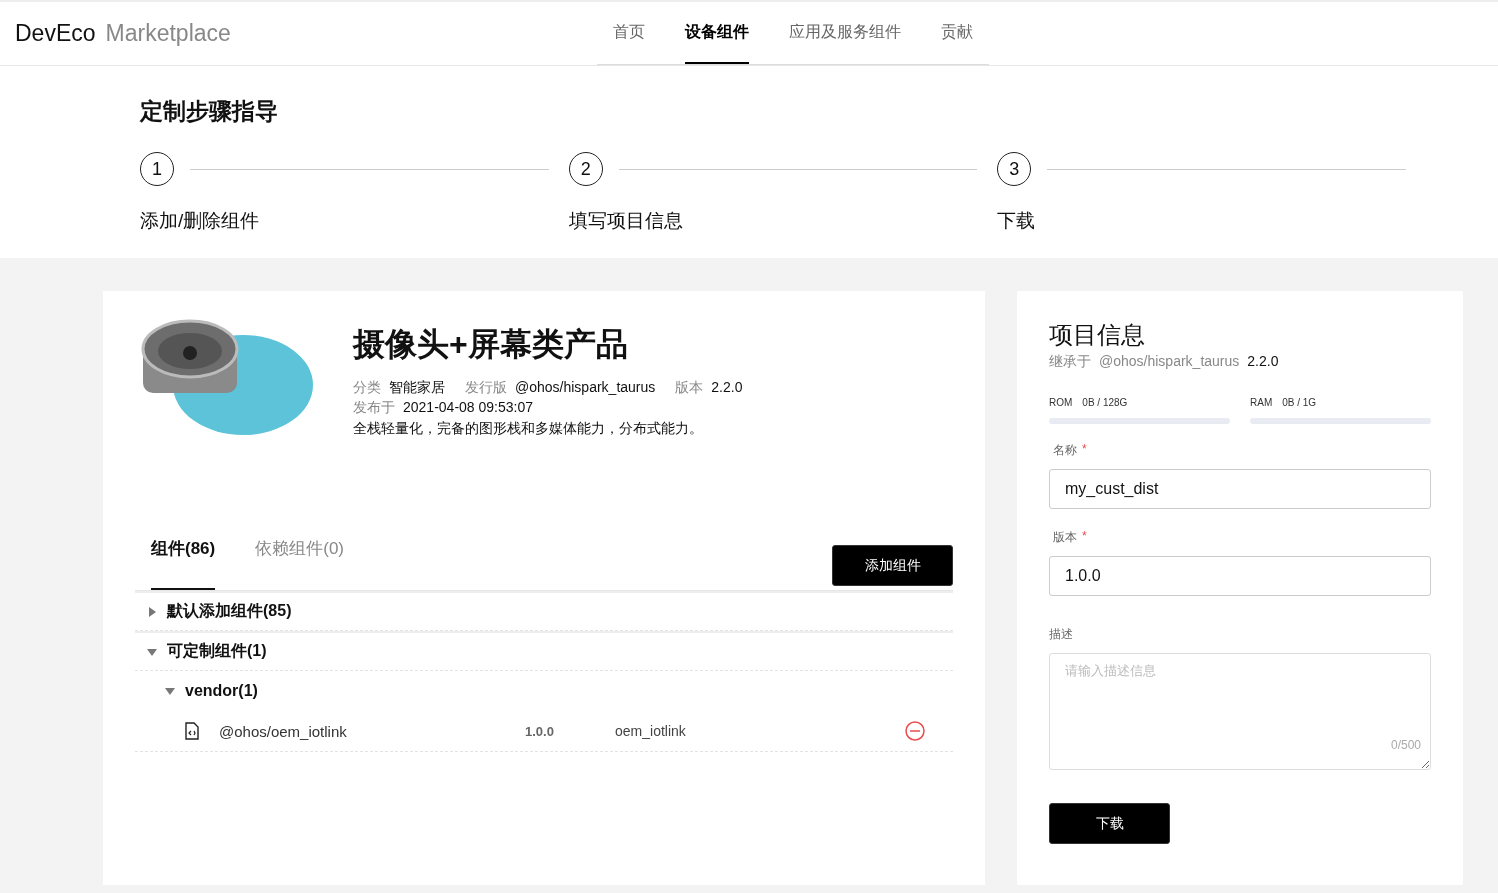 This screenshot has height=893, width=1498. I want to click on meta-label: 发行版, so click(486, 388).